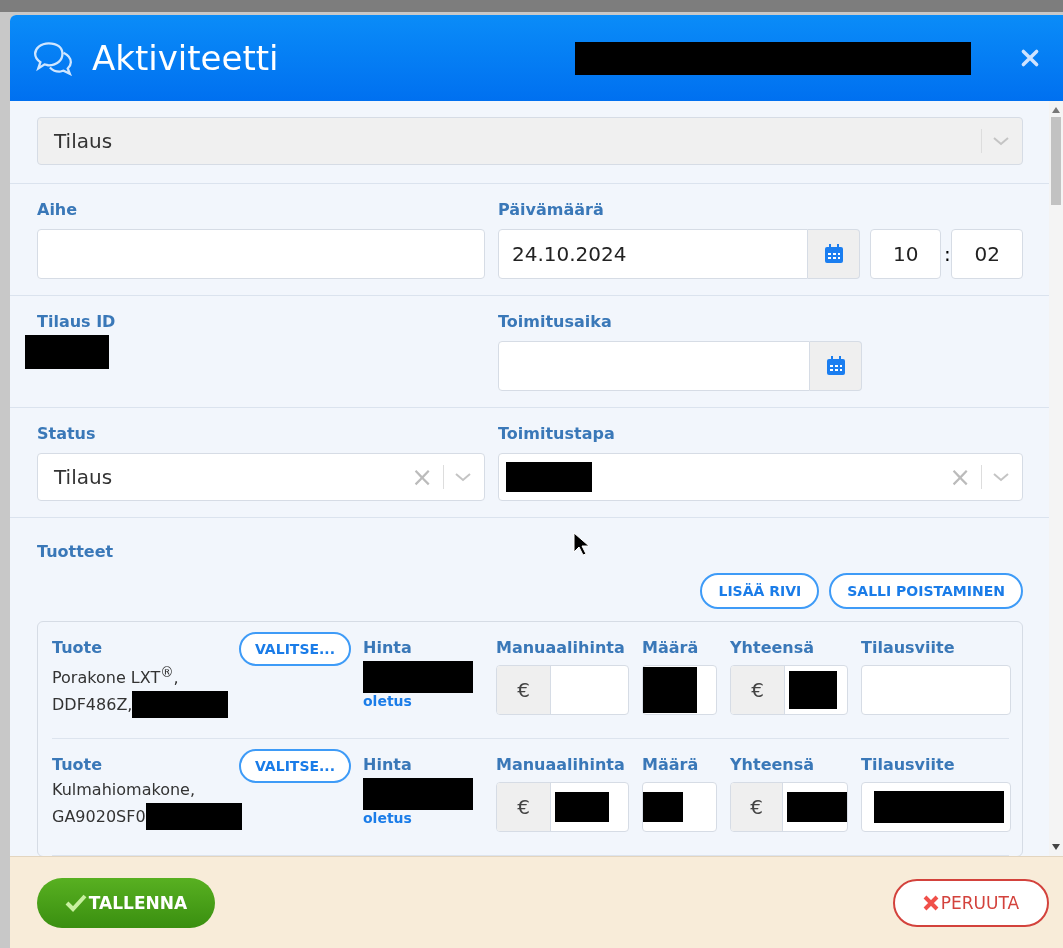  Describe the element at coordinates (126, 902) in the screenshot. I see `save-button: TALLENNA` at that location.